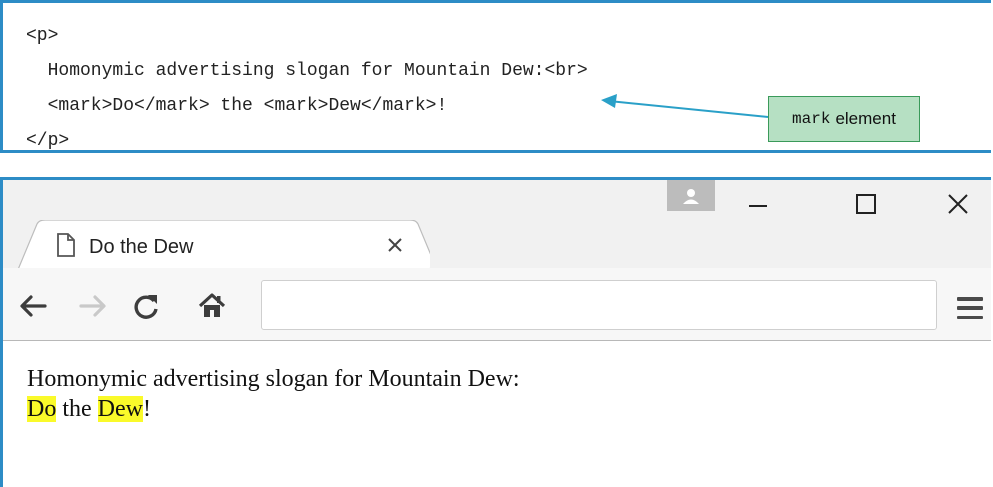  I want to click on back-button, so click(33, 306).